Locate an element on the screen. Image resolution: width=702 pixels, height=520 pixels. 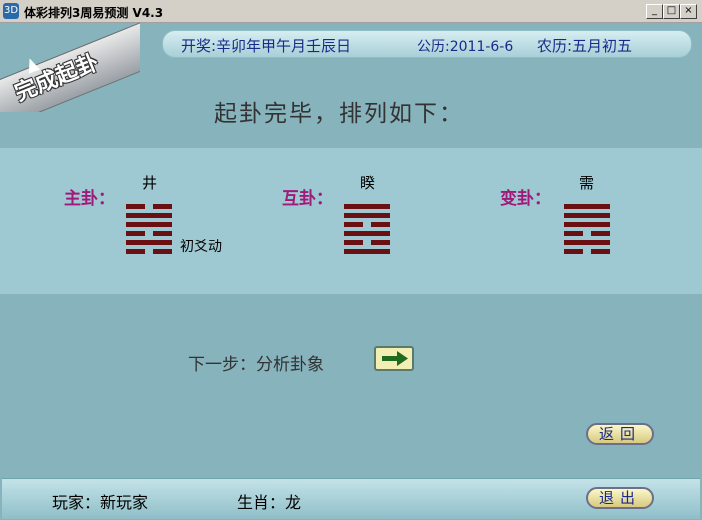
mutual-gua-label: 互卦： is located at coordinates (307, 199).